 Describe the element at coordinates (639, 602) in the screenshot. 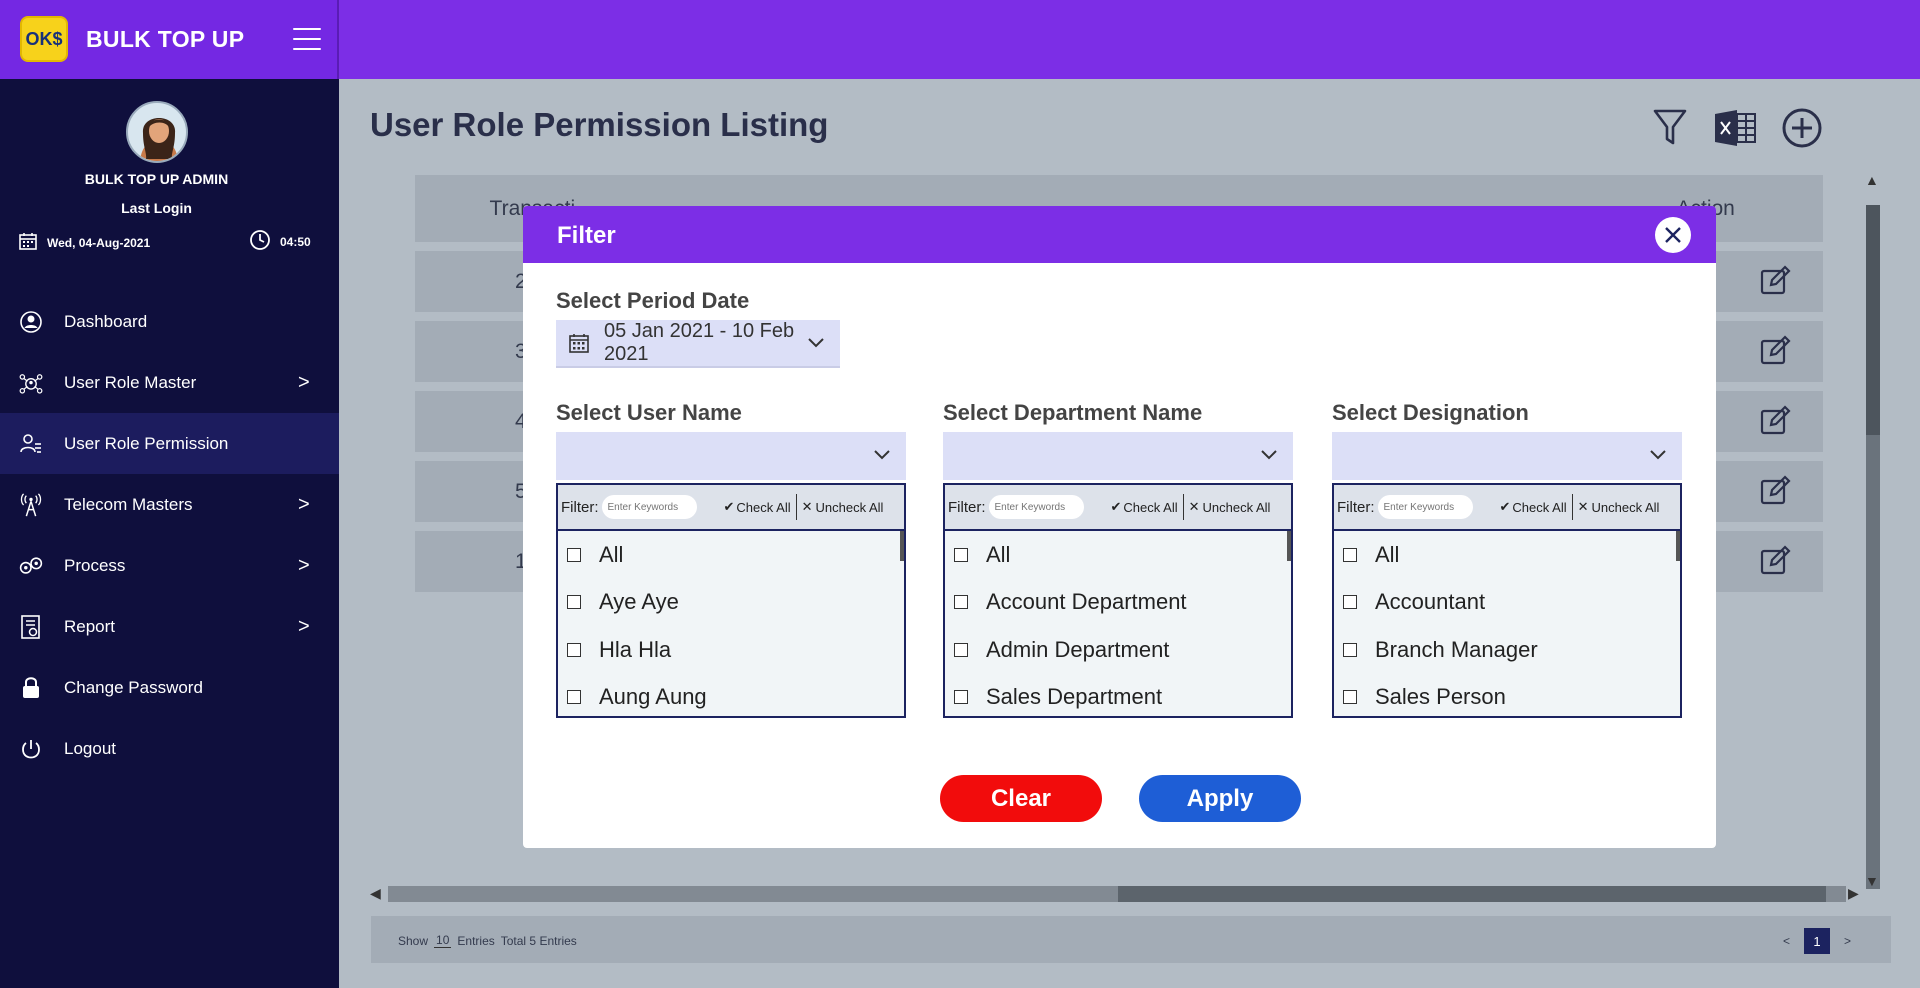

I see `option-label: Aye Aye` at that location.